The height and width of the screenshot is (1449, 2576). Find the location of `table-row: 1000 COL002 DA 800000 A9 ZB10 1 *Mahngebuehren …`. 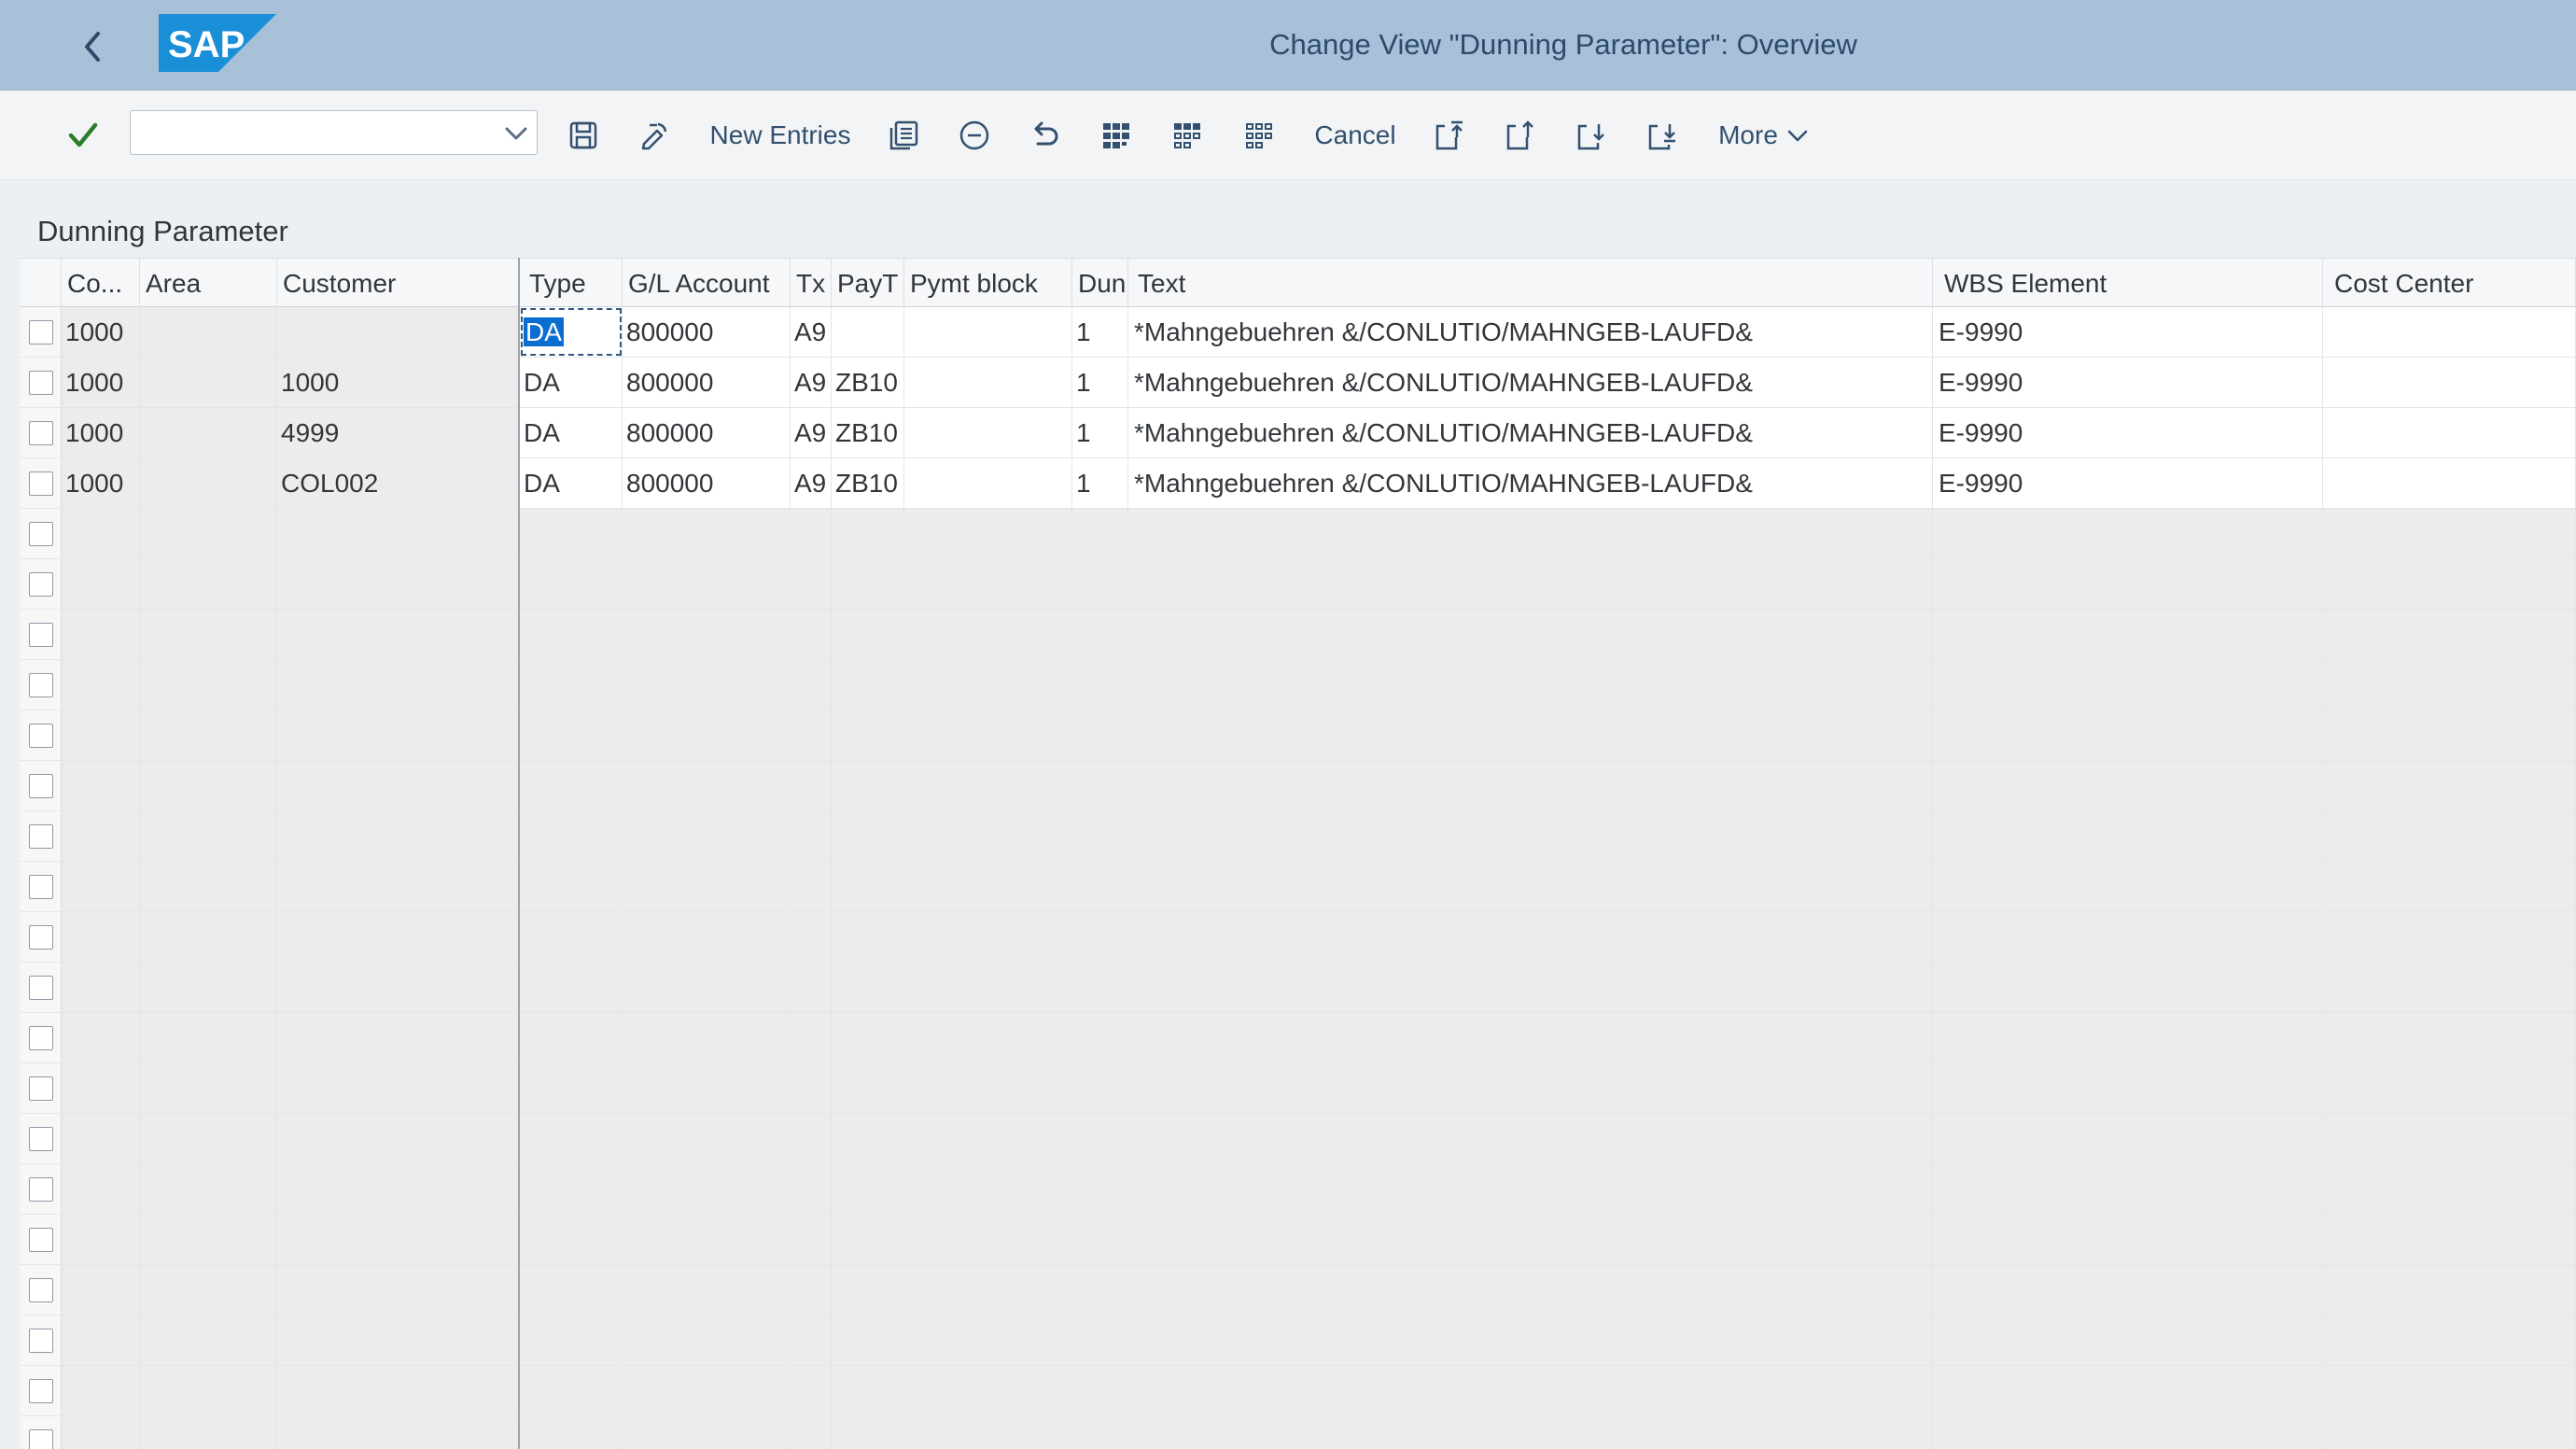

table-row: 1000 COL002 DA 800000 A9 ZB10 1 *Mahngebuehren … is located at coordinates (1298, 483).